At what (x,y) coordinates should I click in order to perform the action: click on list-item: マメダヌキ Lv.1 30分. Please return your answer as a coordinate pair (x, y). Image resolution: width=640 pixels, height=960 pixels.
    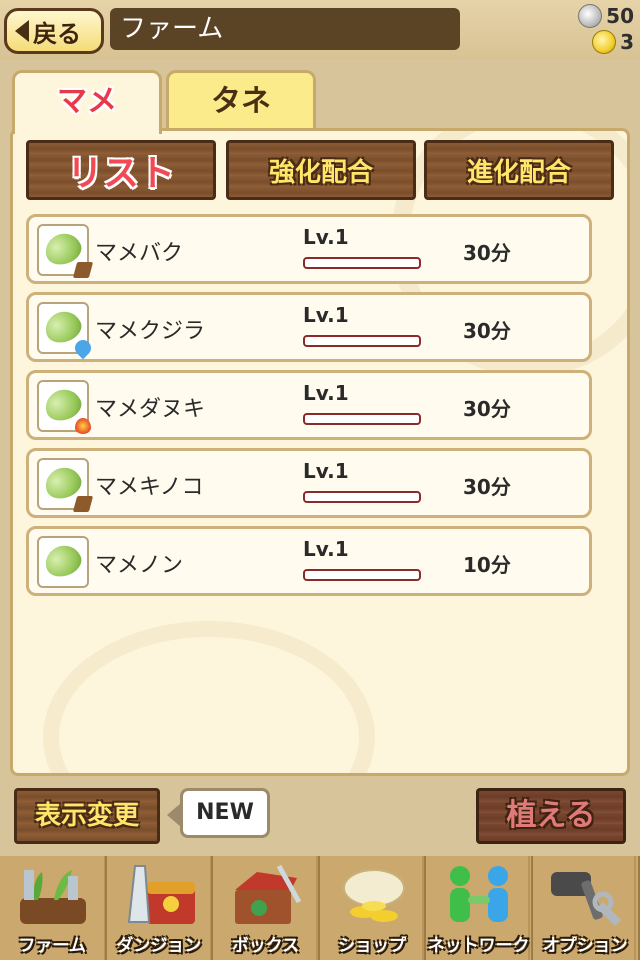
    Looking at the image, I should click on (309, 405).